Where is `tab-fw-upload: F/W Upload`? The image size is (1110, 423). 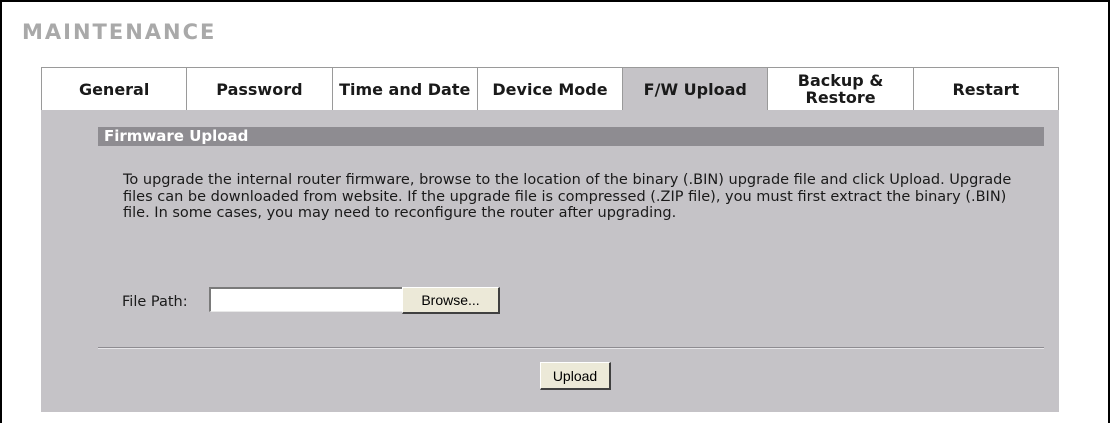 tab-fw-upload: F/W Upload is located at coordinates (696, 88).